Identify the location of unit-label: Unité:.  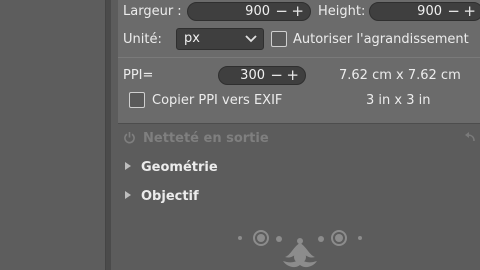
(142, 39).